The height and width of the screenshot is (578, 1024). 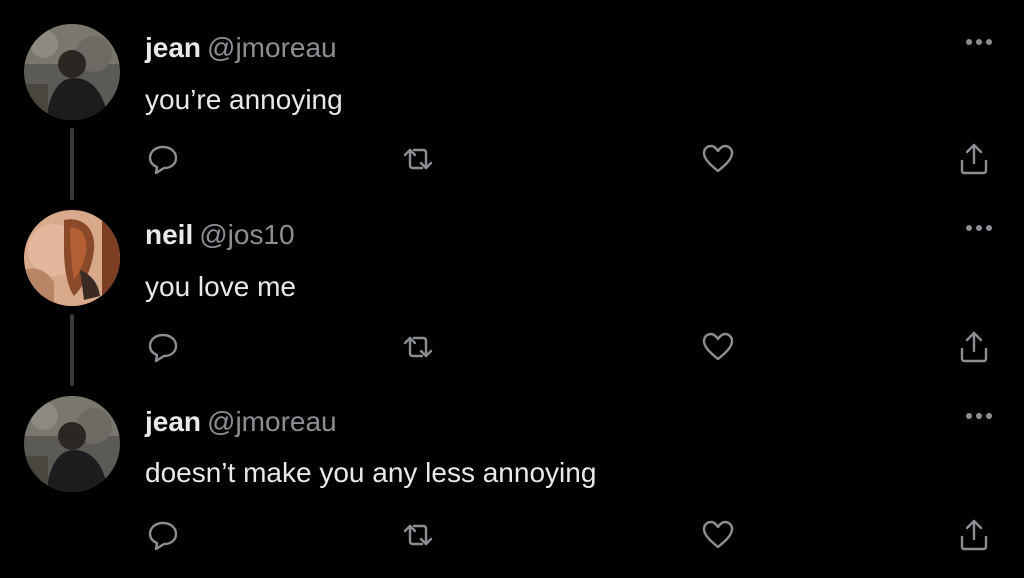 I want to click on tweet-header: neil @jos10, so click(x=220, y=235).